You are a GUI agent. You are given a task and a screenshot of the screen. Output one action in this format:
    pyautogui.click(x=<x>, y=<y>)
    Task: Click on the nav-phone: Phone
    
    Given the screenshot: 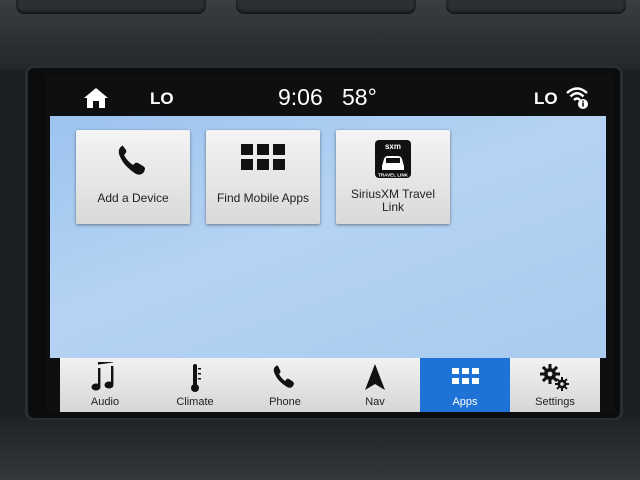 What is the action you would take?
    pyautogui.click(x=285, y=385)
    